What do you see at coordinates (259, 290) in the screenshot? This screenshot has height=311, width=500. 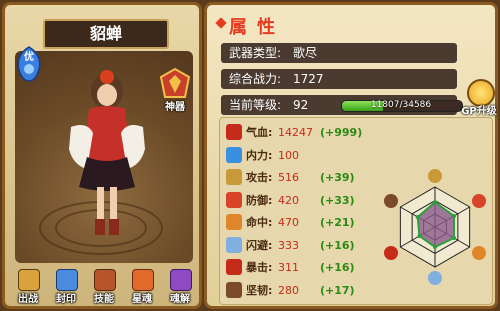 I see `stat-label: 坚韧:` at bounding box center [259, 290].